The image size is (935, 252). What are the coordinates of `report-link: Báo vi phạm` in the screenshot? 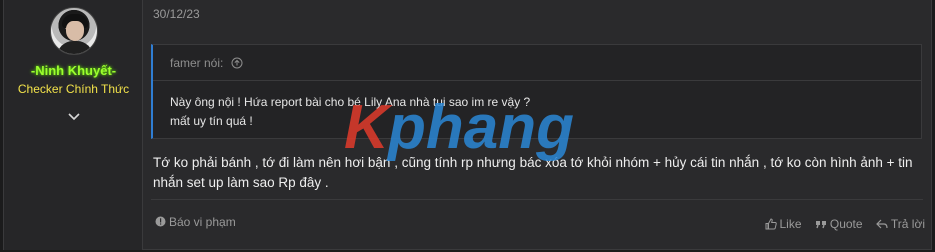 It's located at (195, 222).